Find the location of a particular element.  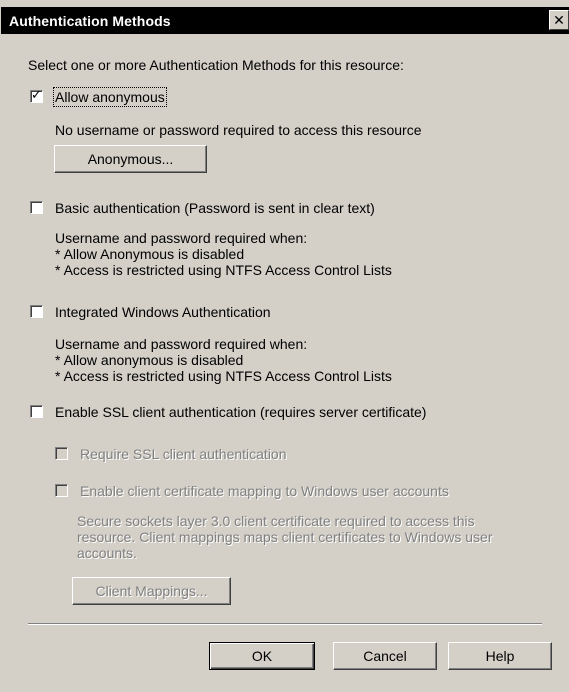

basic-desc-line1: Username and password required when: is located at coordinates (181, 238).